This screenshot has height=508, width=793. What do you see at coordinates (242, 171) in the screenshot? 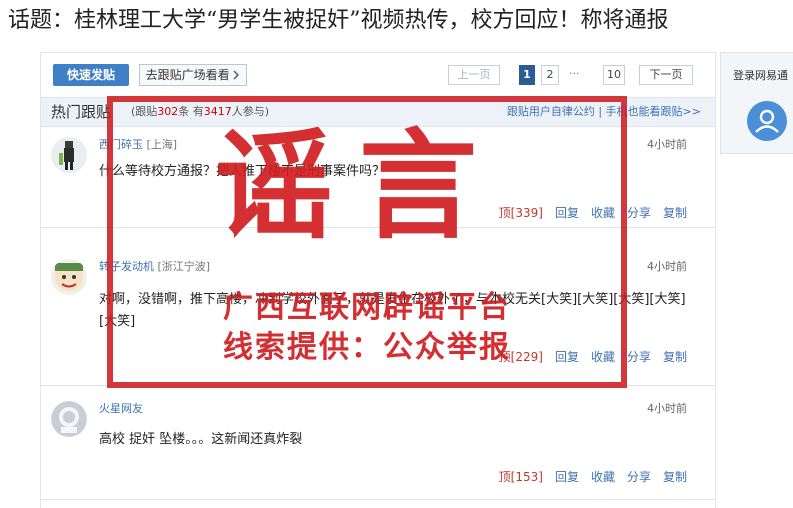
I see `comment-text: 什么等待校方通报？把人推下楼不是刑事案件吗？` at bounding box center [242, 171].